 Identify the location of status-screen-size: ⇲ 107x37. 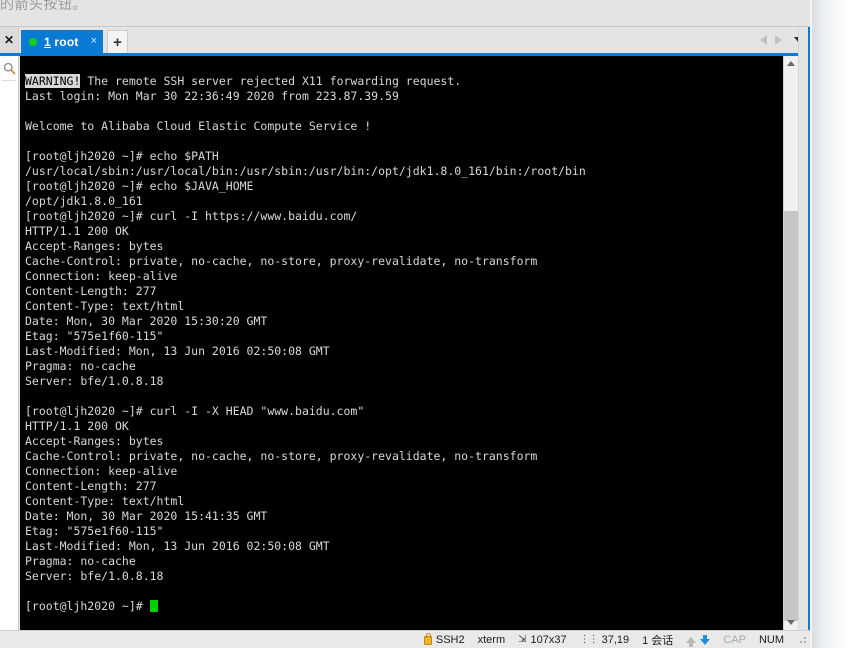
(548, 640).